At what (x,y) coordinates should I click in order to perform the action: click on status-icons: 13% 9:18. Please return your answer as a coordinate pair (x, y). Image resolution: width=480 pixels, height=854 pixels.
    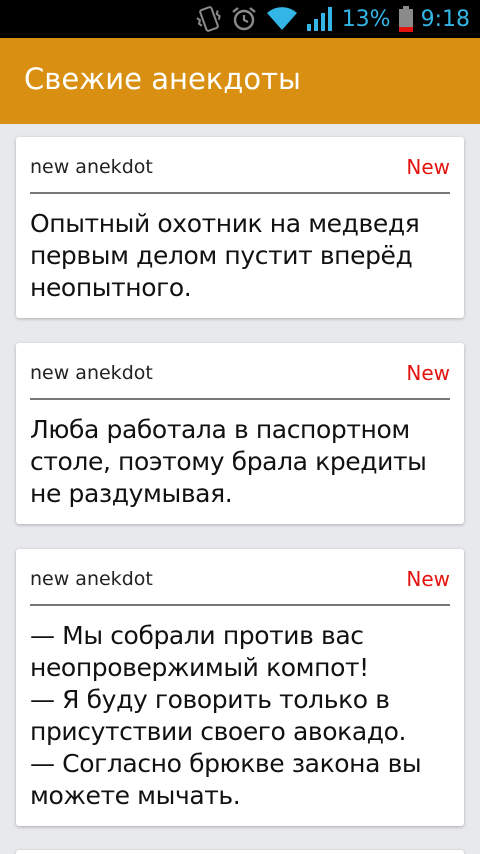
    Looking at the image, I should click on (333, 19).